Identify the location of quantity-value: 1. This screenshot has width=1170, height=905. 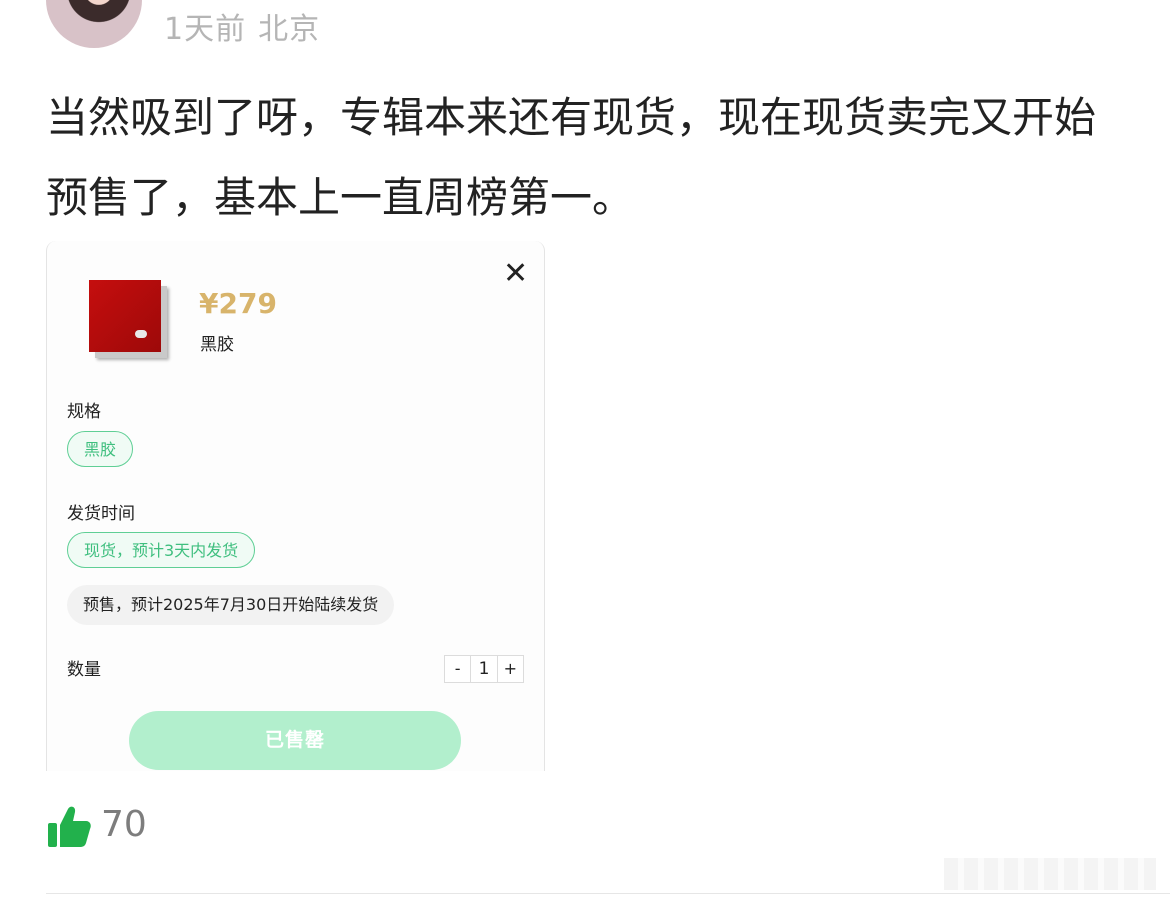
(484, 669).